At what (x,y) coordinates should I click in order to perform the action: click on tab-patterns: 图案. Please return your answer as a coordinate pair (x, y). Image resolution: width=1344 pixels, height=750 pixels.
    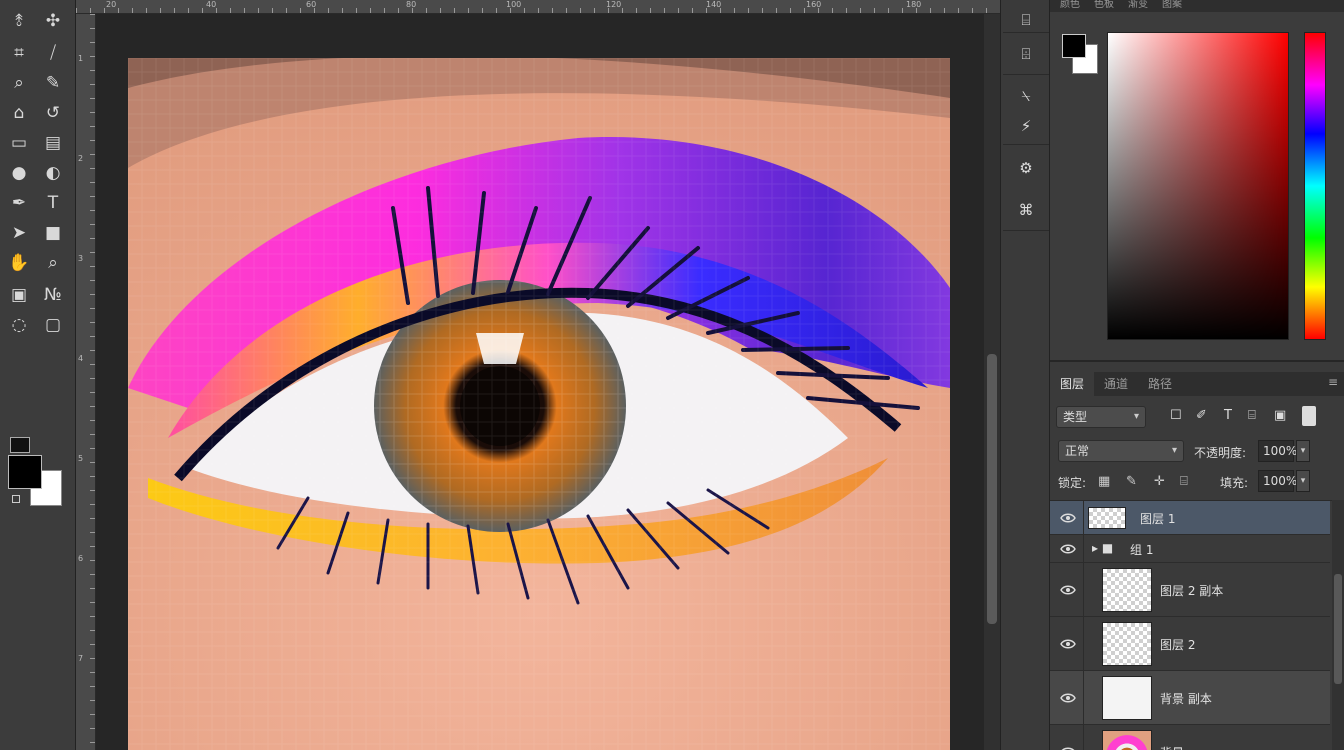
    Looking at the image, I should click on (1172, 6).